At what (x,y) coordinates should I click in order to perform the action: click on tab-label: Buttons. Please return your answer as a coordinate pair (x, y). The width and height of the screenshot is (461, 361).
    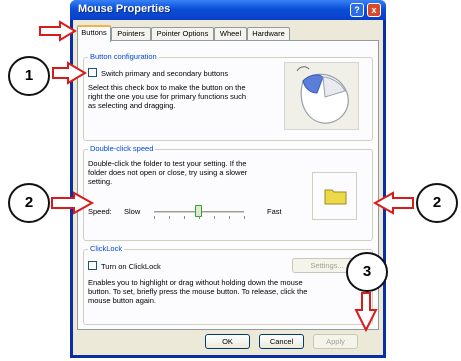
    Looking at the image, I should click on (94, 32).